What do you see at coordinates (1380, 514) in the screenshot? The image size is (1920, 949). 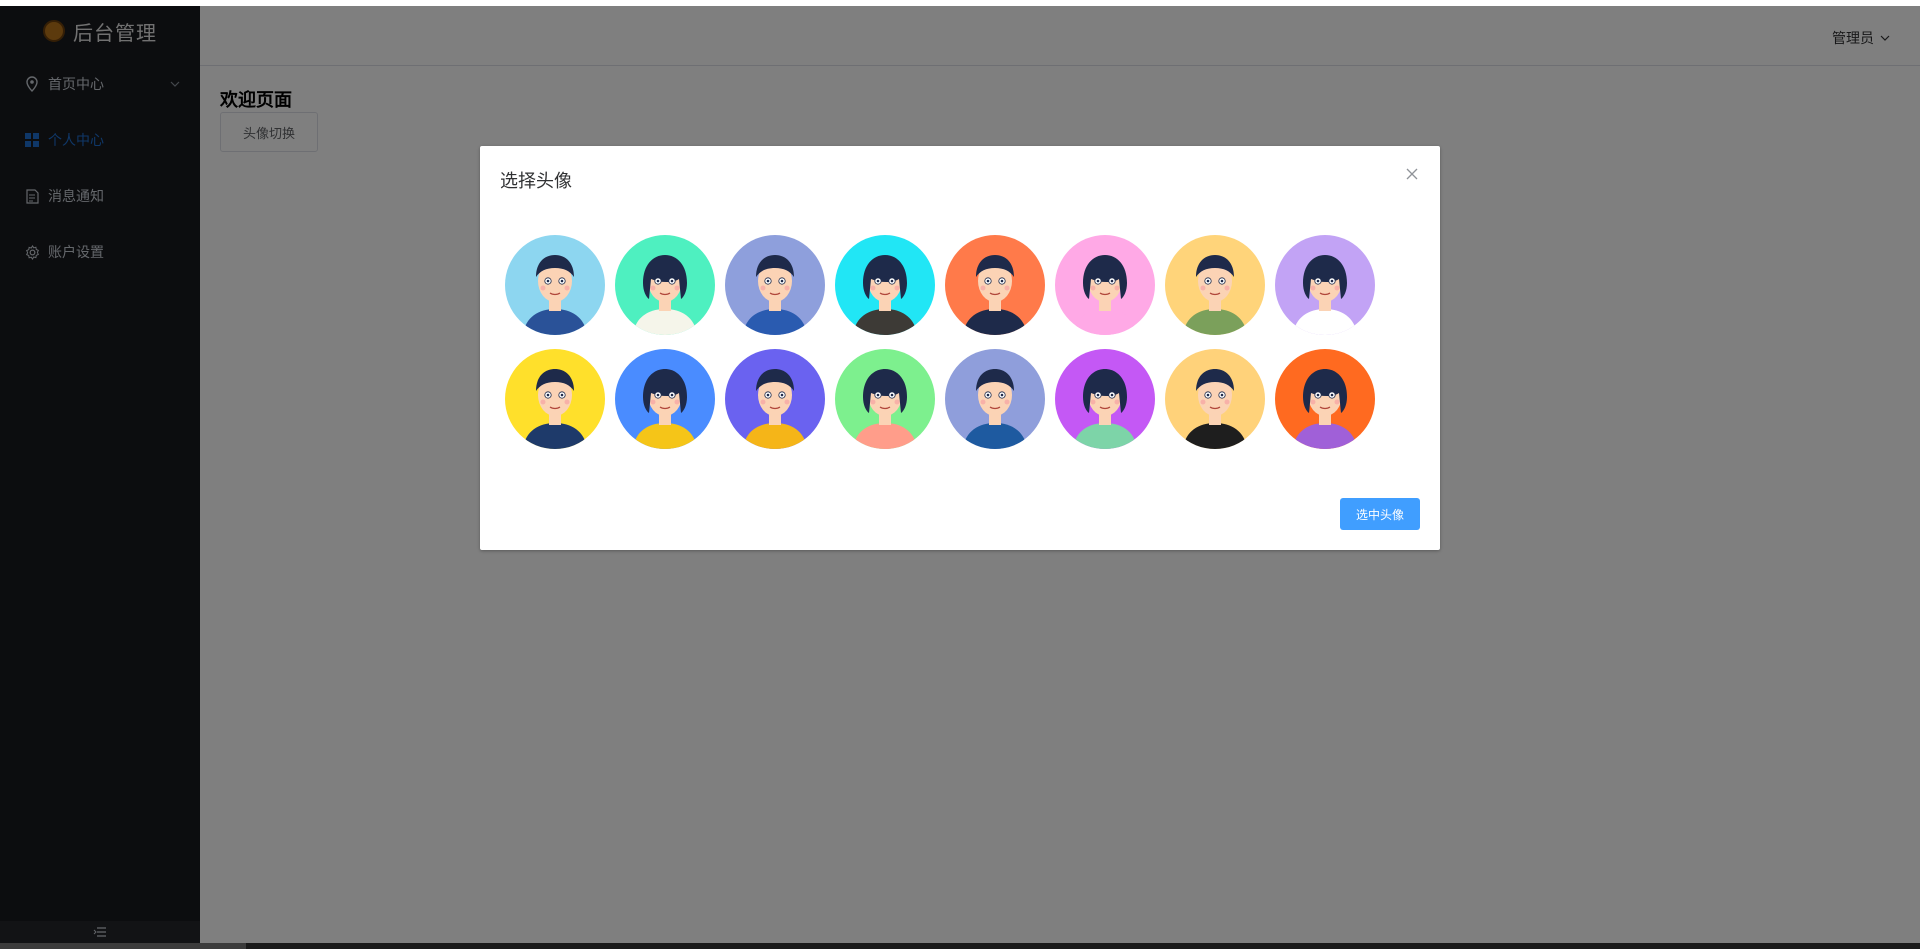 I see `select-avatar-button: 选中头像` at bounding box center [1380, 514].